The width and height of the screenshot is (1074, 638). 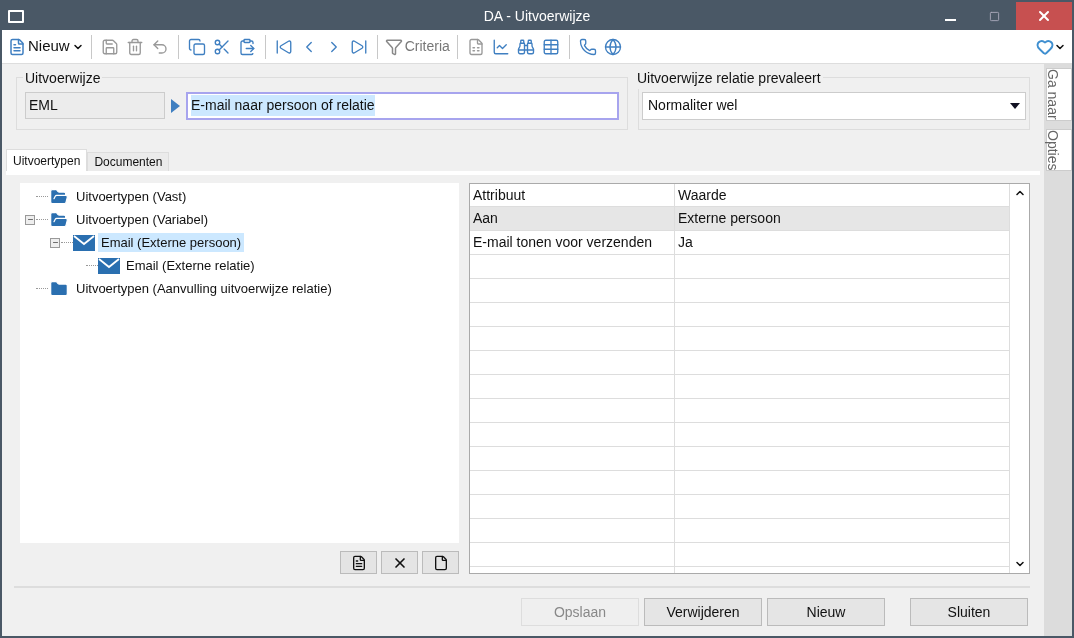 I want to click on table-cell-text: Ja, so click(x=685, y=242).